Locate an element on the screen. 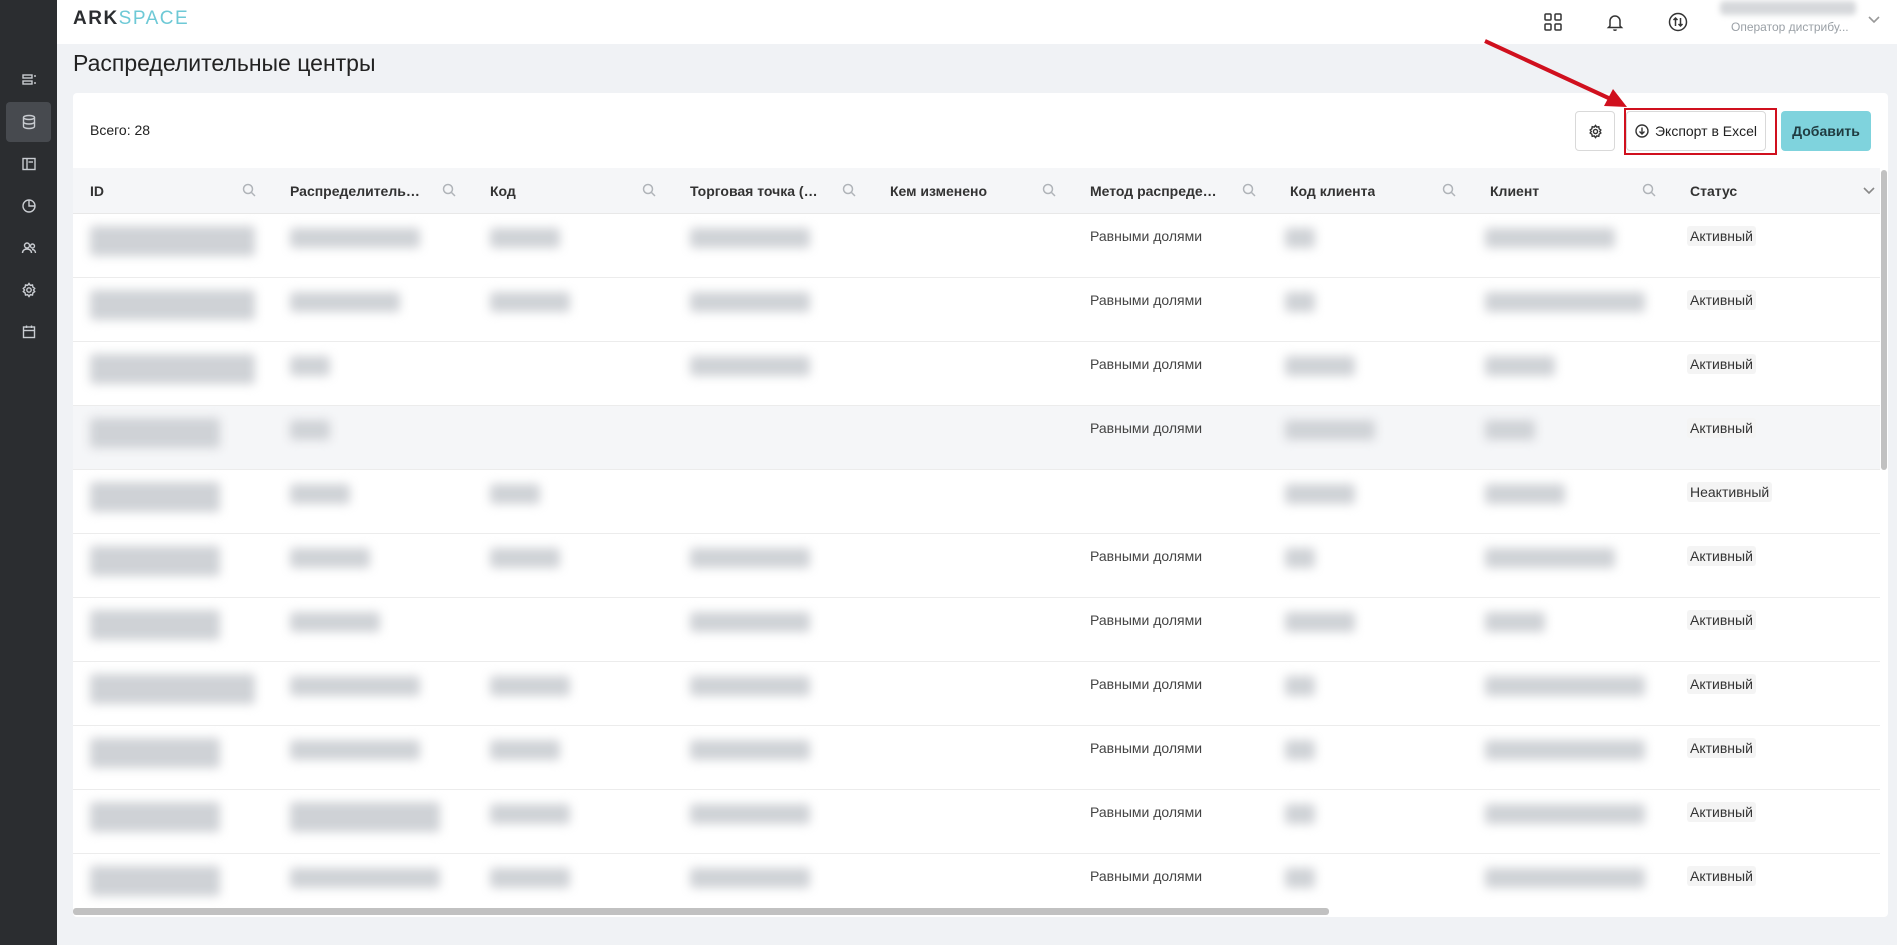 This screenshot has width=1897, height=945. app-logo: ARKSPACE is located at coordinates (131, 19).